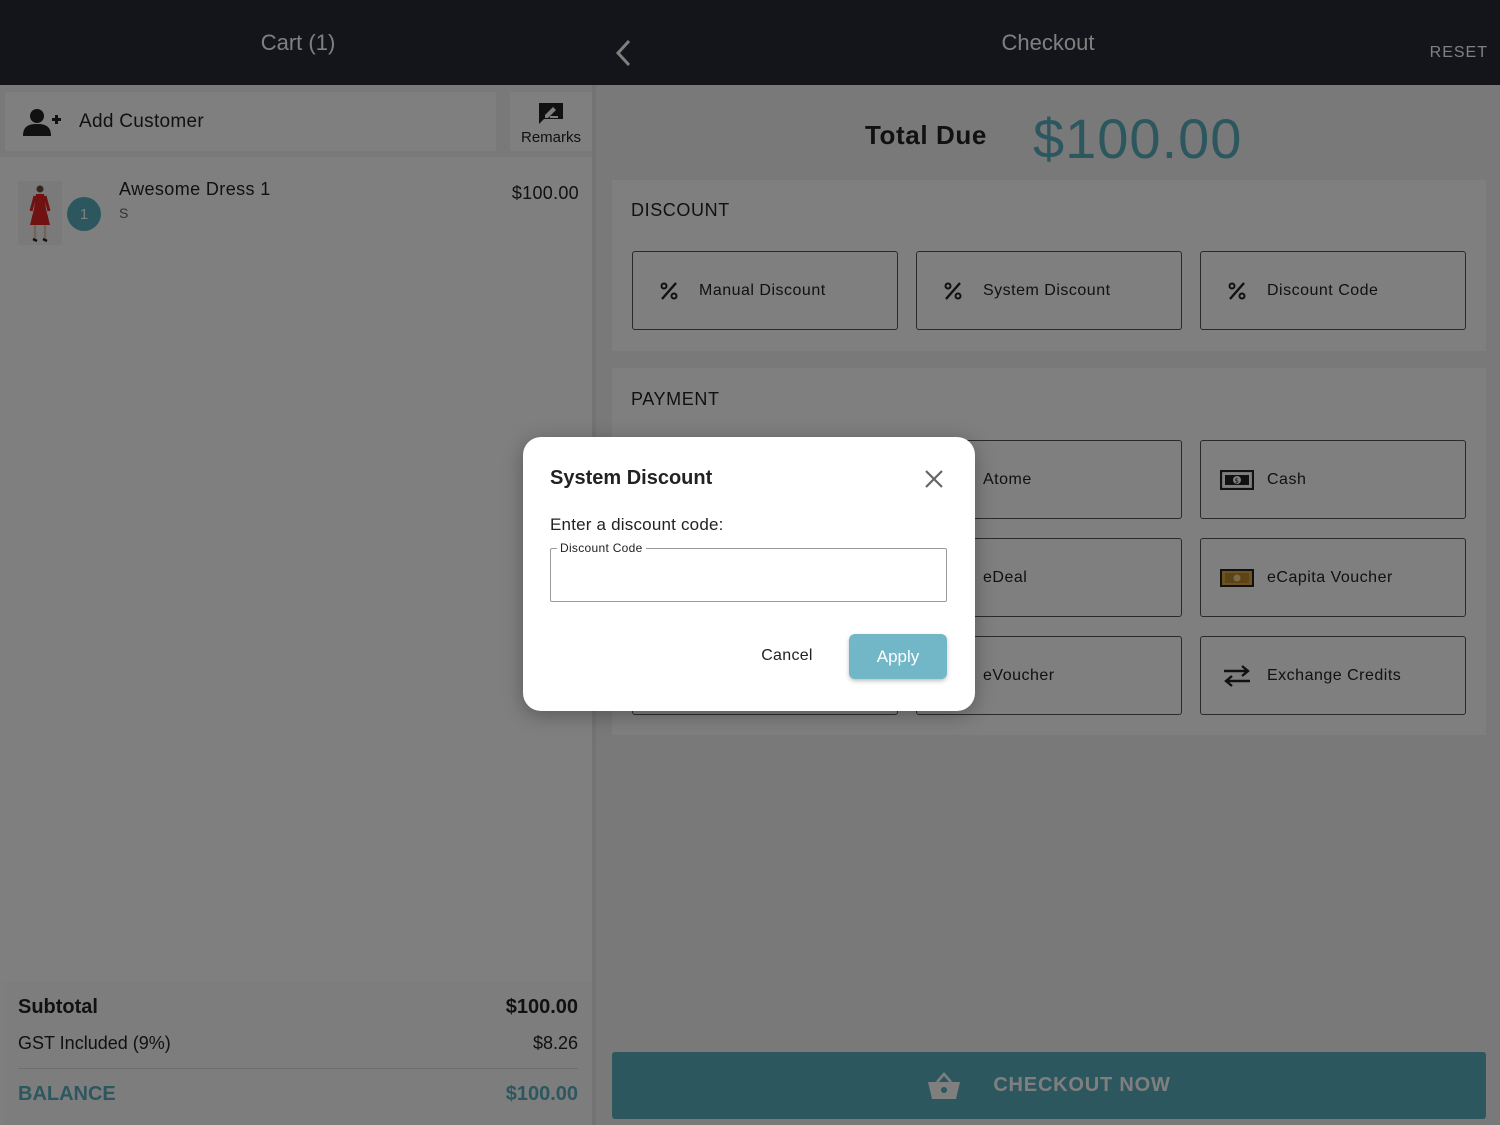 The height and width of the screenshot is (1125, 1500). Describe the element at coordinates (631, 478) in the screenshot. I see `dialog-title: System Discount` at that location.